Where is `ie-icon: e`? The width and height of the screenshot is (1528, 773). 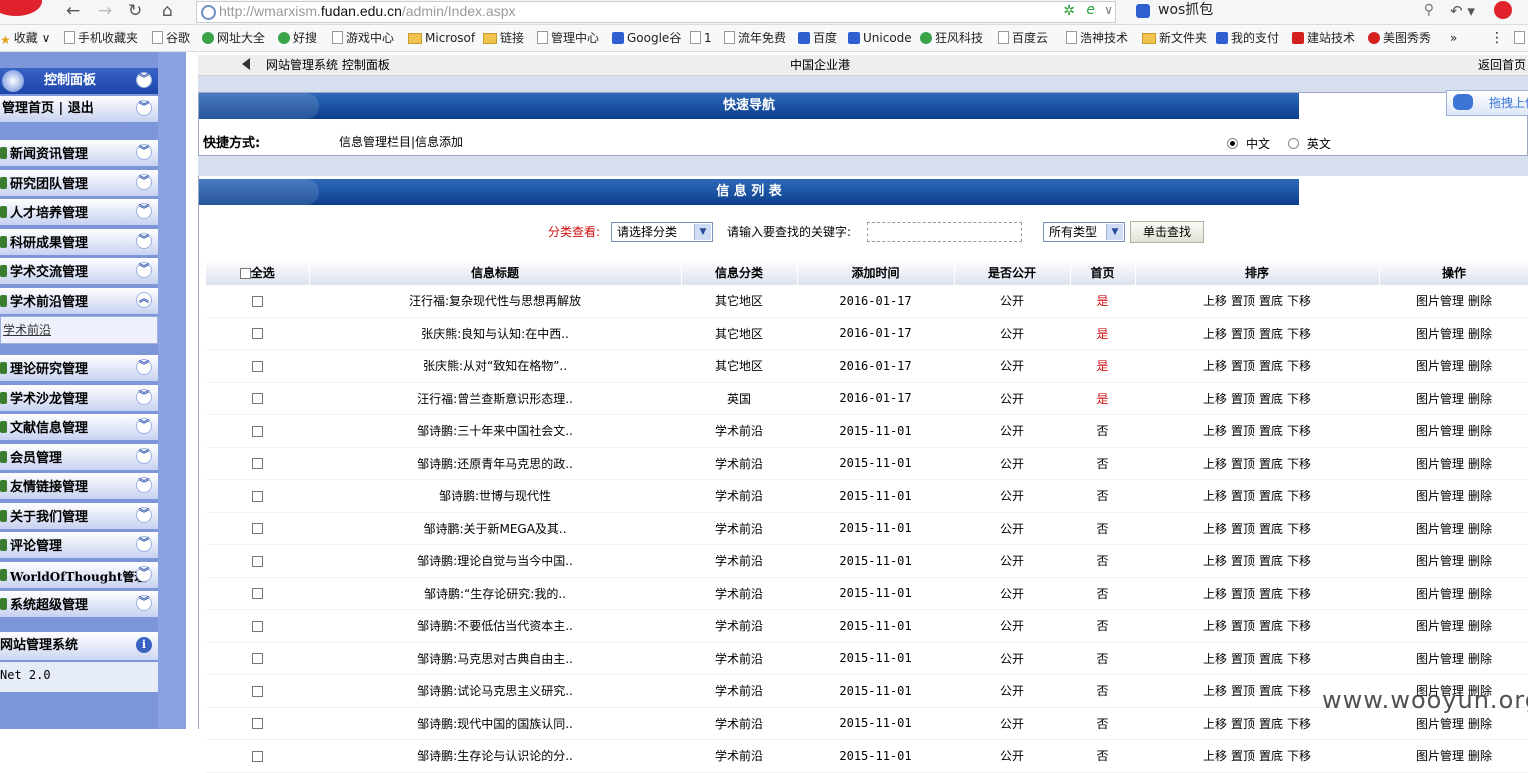 ie-icon: e is located at coordinates (1090, 10).